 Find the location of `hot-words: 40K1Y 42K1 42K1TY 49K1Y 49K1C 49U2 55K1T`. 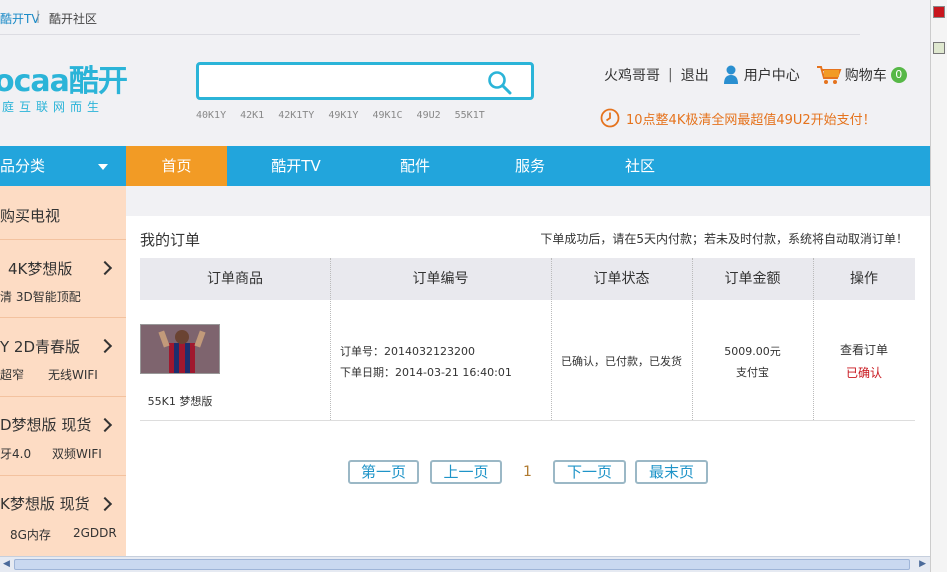

hot-words: 40K1Y 42K1 42K1TY 49K1Y 49K1C 49U2 55K1T is located at coordinates (347, 115).